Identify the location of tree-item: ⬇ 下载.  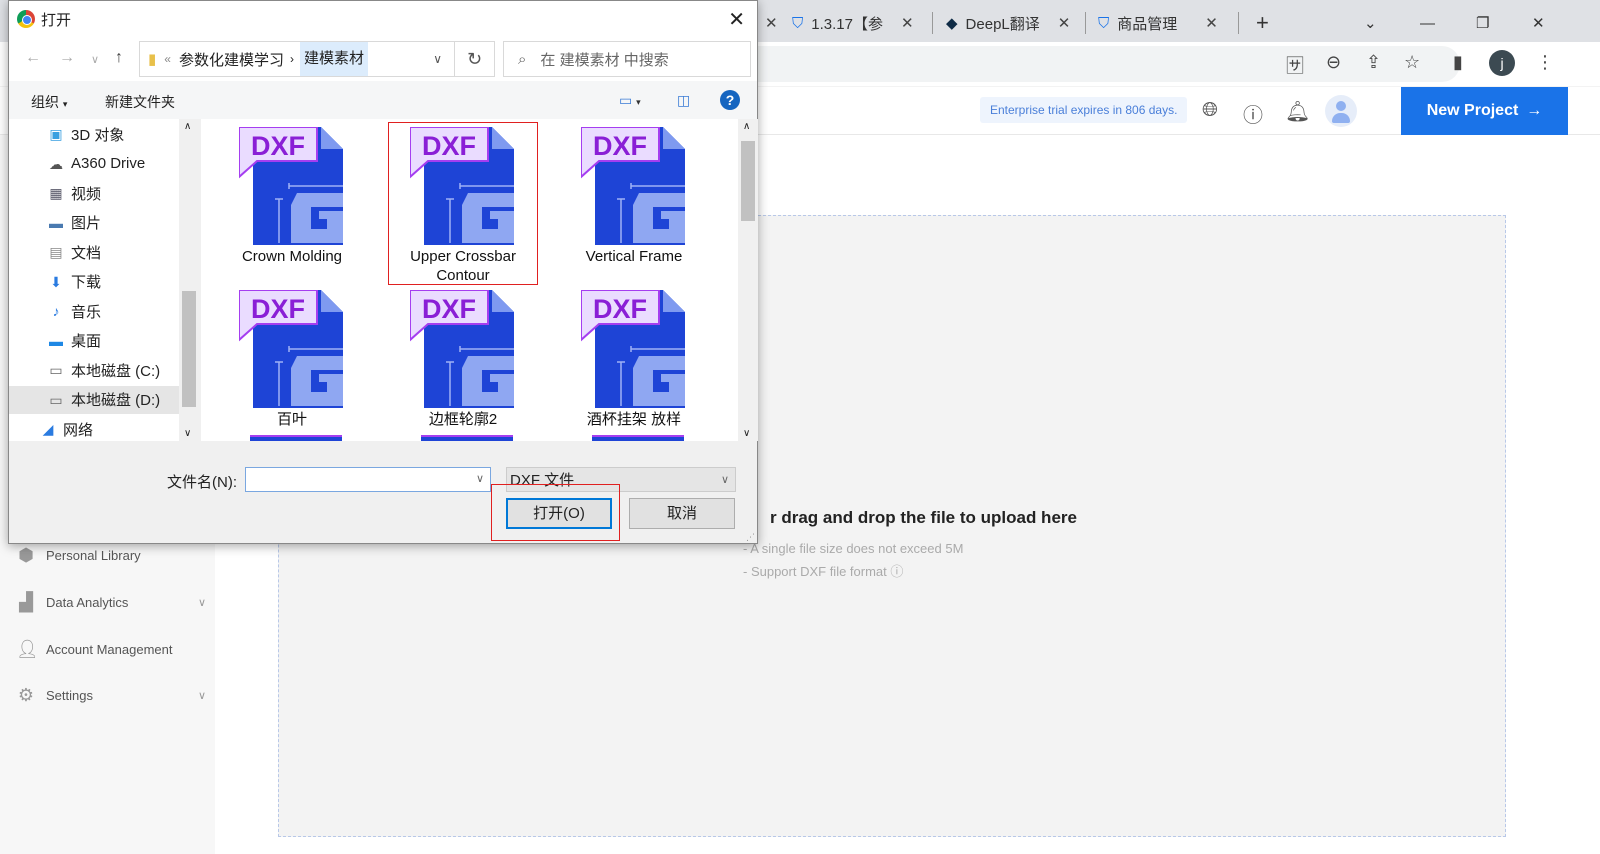
(117, 282).